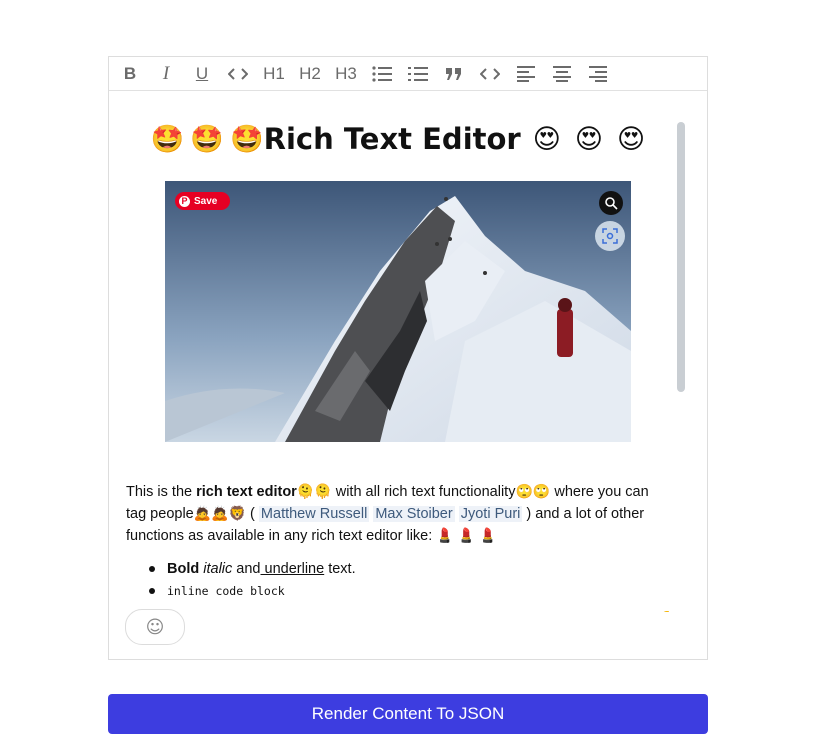 This screenshot has width=829, height=754. Describe the element at coordinates (466, 535) in the screenshot. I see `lipstick-emoji-icon: 💄 💄 💄` at that location.